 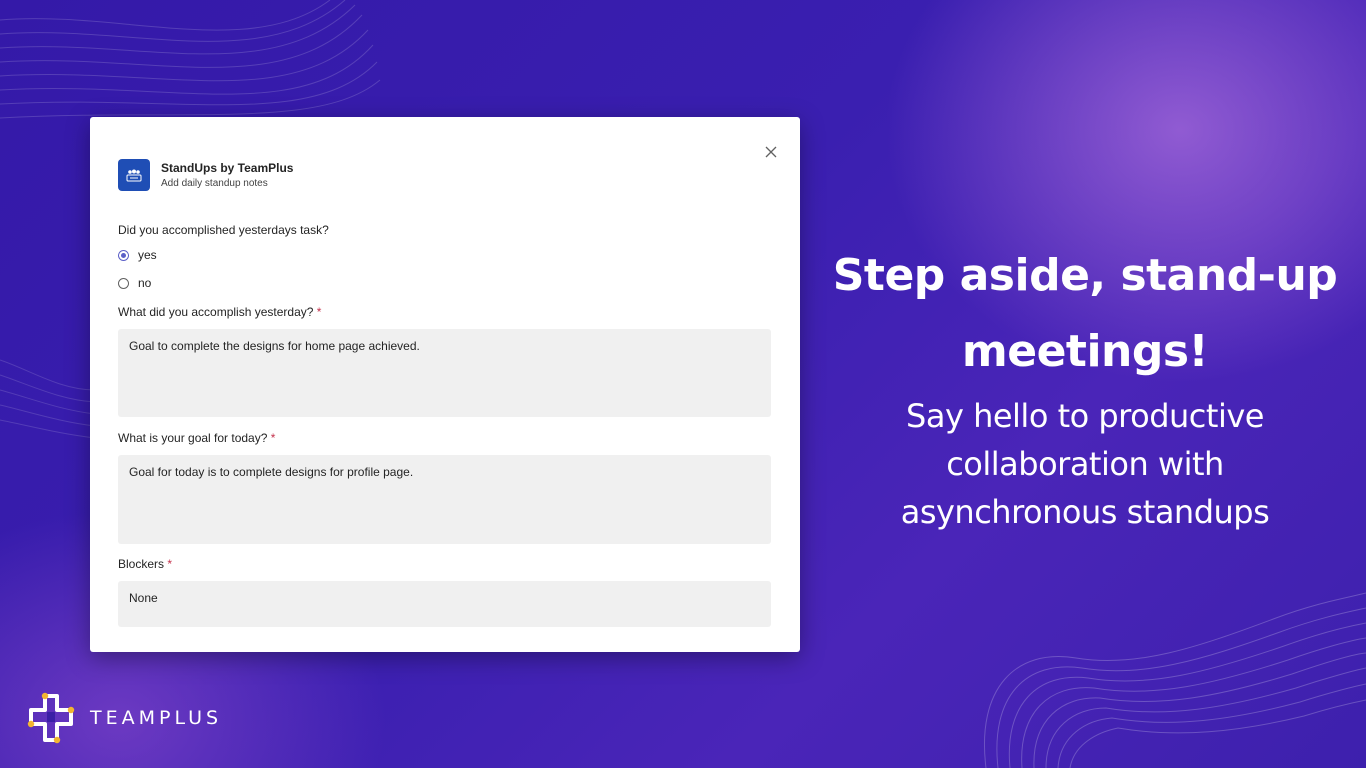 I want to click on subheadline-line: collaboration with, so click(x=1085, y=464).